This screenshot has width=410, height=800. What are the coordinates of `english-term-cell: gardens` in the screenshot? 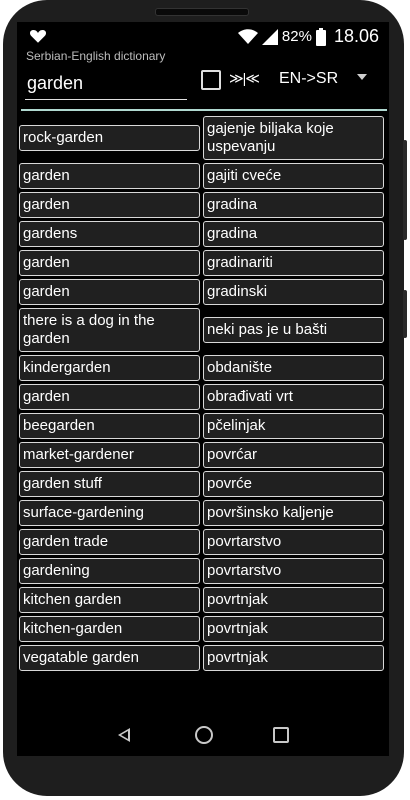 It's located at (109, 234).